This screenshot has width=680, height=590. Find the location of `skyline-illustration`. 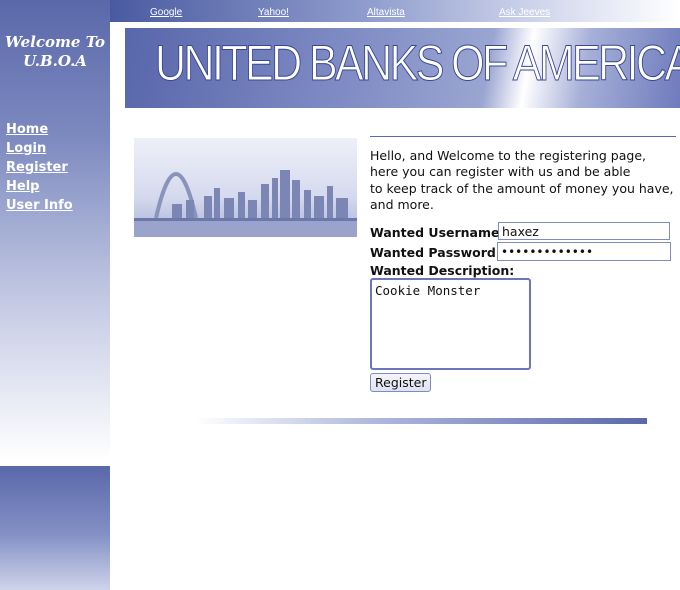

skyline-illustration is located at coordinates (245, 203).